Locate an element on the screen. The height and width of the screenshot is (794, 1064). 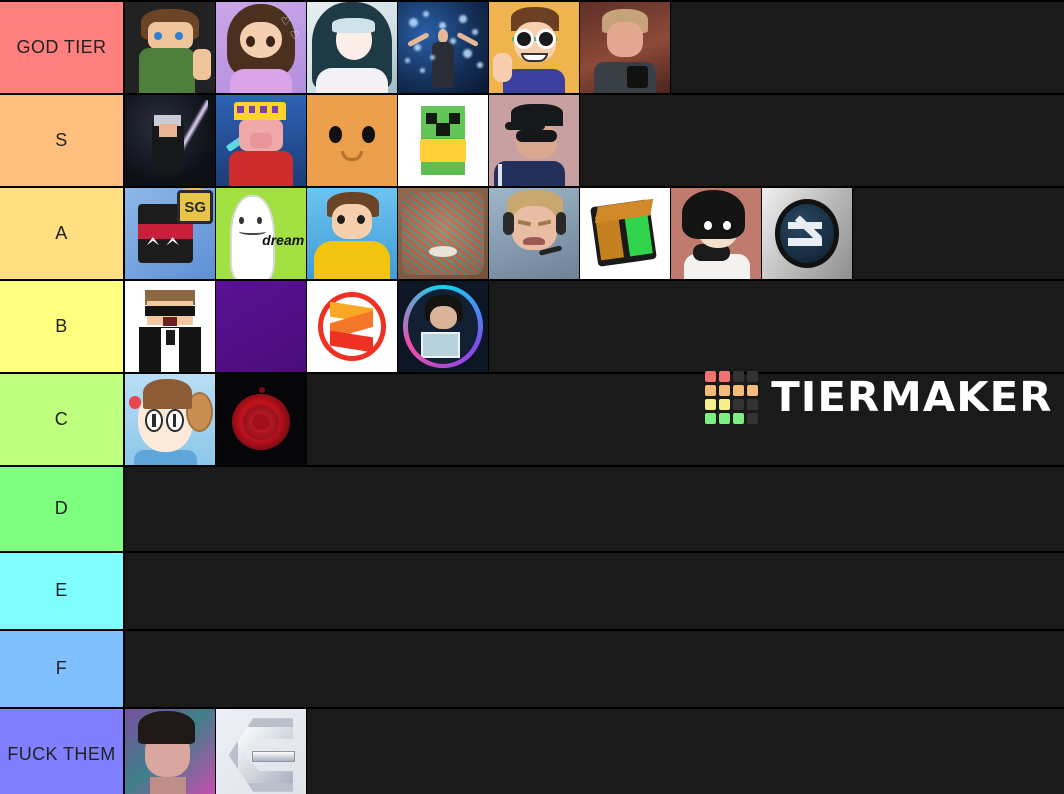
tier-item-blond-guy-elevator-selfie is located at coordinates (625, 47).